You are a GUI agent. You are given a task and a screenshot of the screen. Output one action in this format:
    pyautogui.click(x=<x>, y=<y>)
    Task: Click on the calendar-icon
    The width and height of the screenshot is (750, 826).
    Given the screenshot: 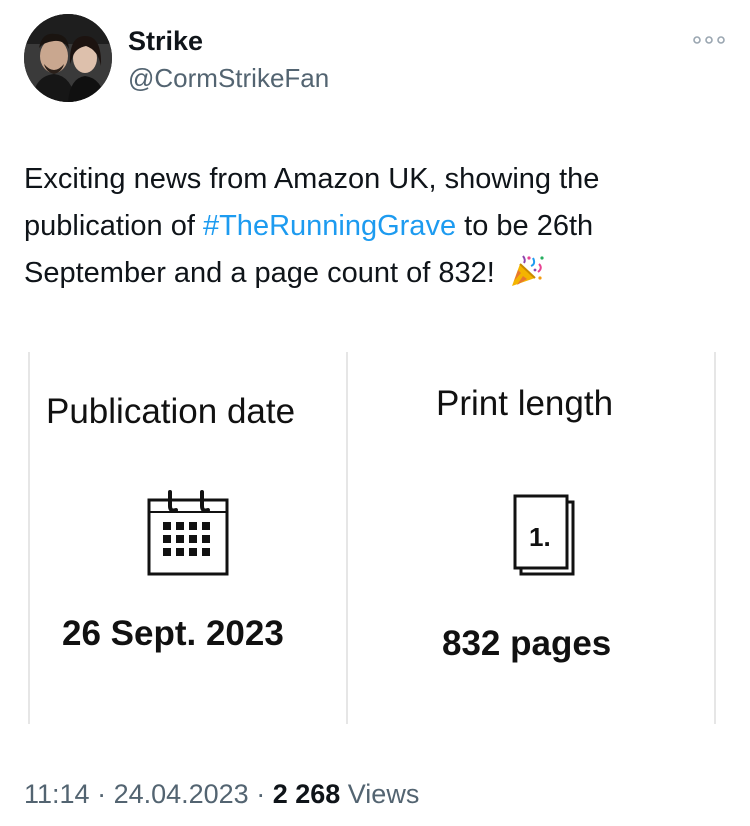 What is the action you would take?
    pyautogui.click(x=188, y=535)
    